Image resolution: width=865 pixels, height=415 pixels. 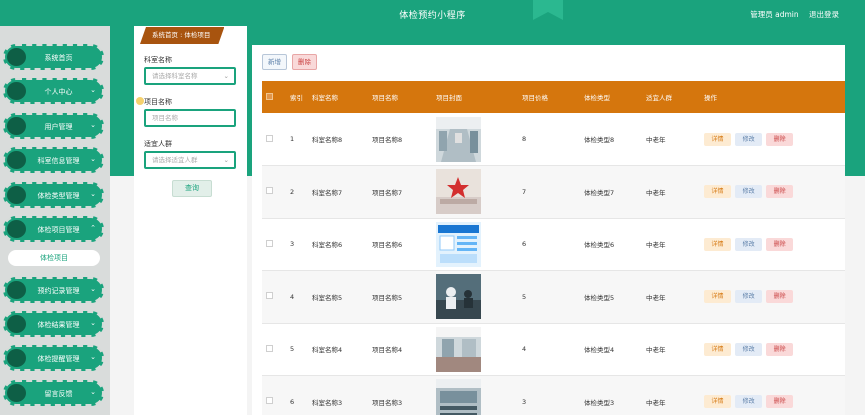 What do you see at coordinates (53, 358) in the screenshot?
I see `sidebar-item-reminders: 体检提醒管理 ⌄` at bounding box center [53, 358].